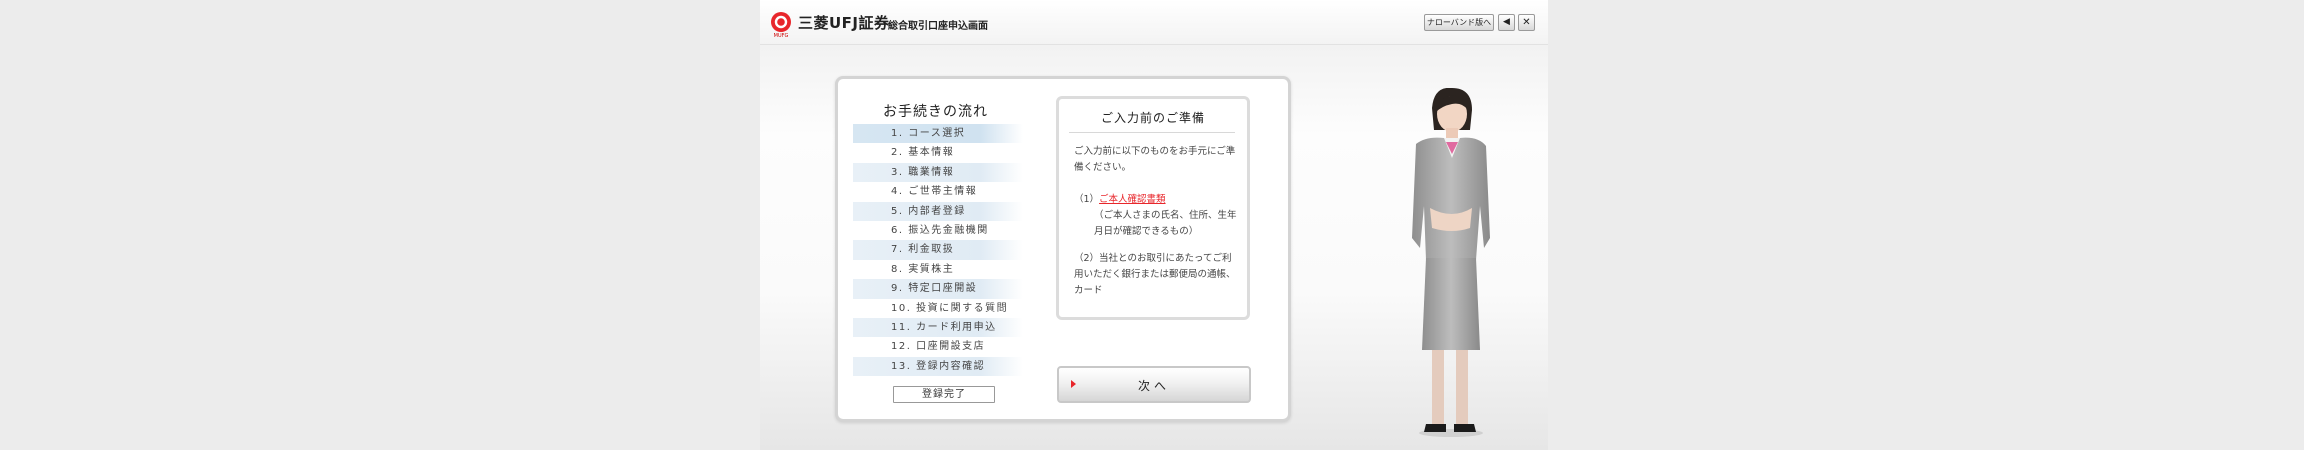 The width and height of the screenshot is (2304, 450). What do you see at coordinates (1152, 132) in the screenshot?
I see `divider` at bounding box center [1152, 132].